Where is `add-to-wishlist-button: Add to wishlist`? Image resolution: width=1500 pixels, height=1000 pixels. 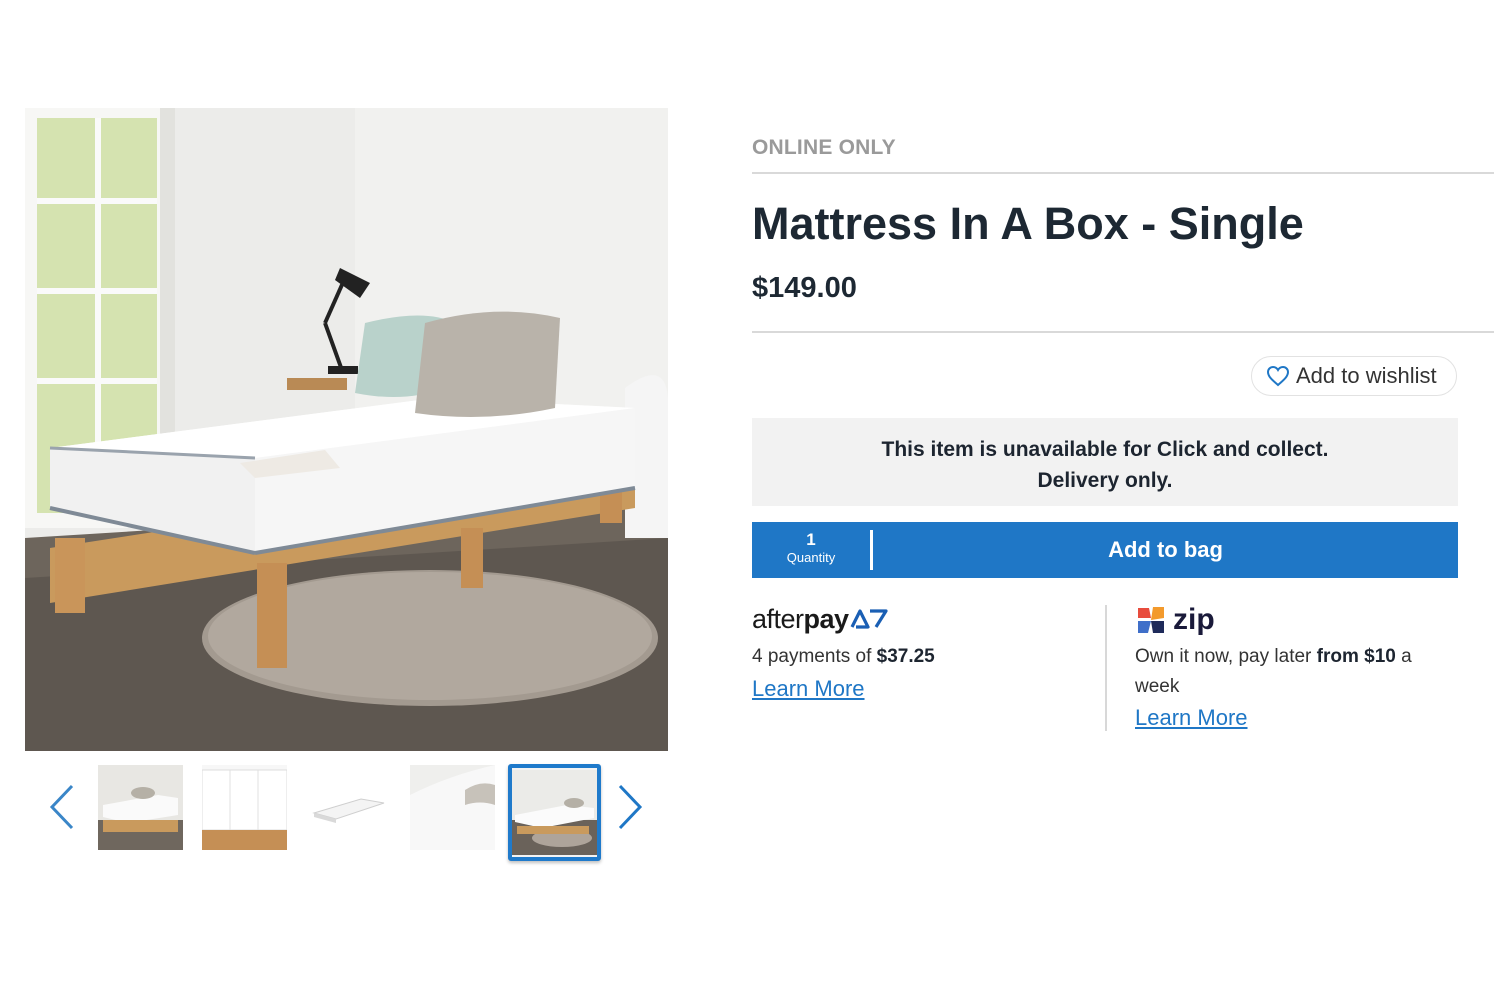 add-to-wishlist-button: Add to wishlist is located at coordinates (1354, 376).